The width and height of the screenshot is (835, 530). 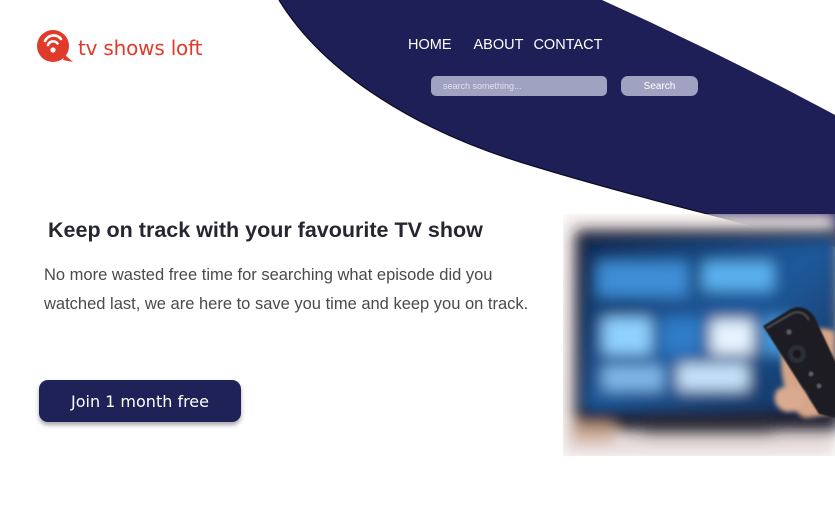 What do you see at coordinates (499, 45) in the screenshot?
I see `nav-about-link: ABOUT` at bounding box center [499, 45].